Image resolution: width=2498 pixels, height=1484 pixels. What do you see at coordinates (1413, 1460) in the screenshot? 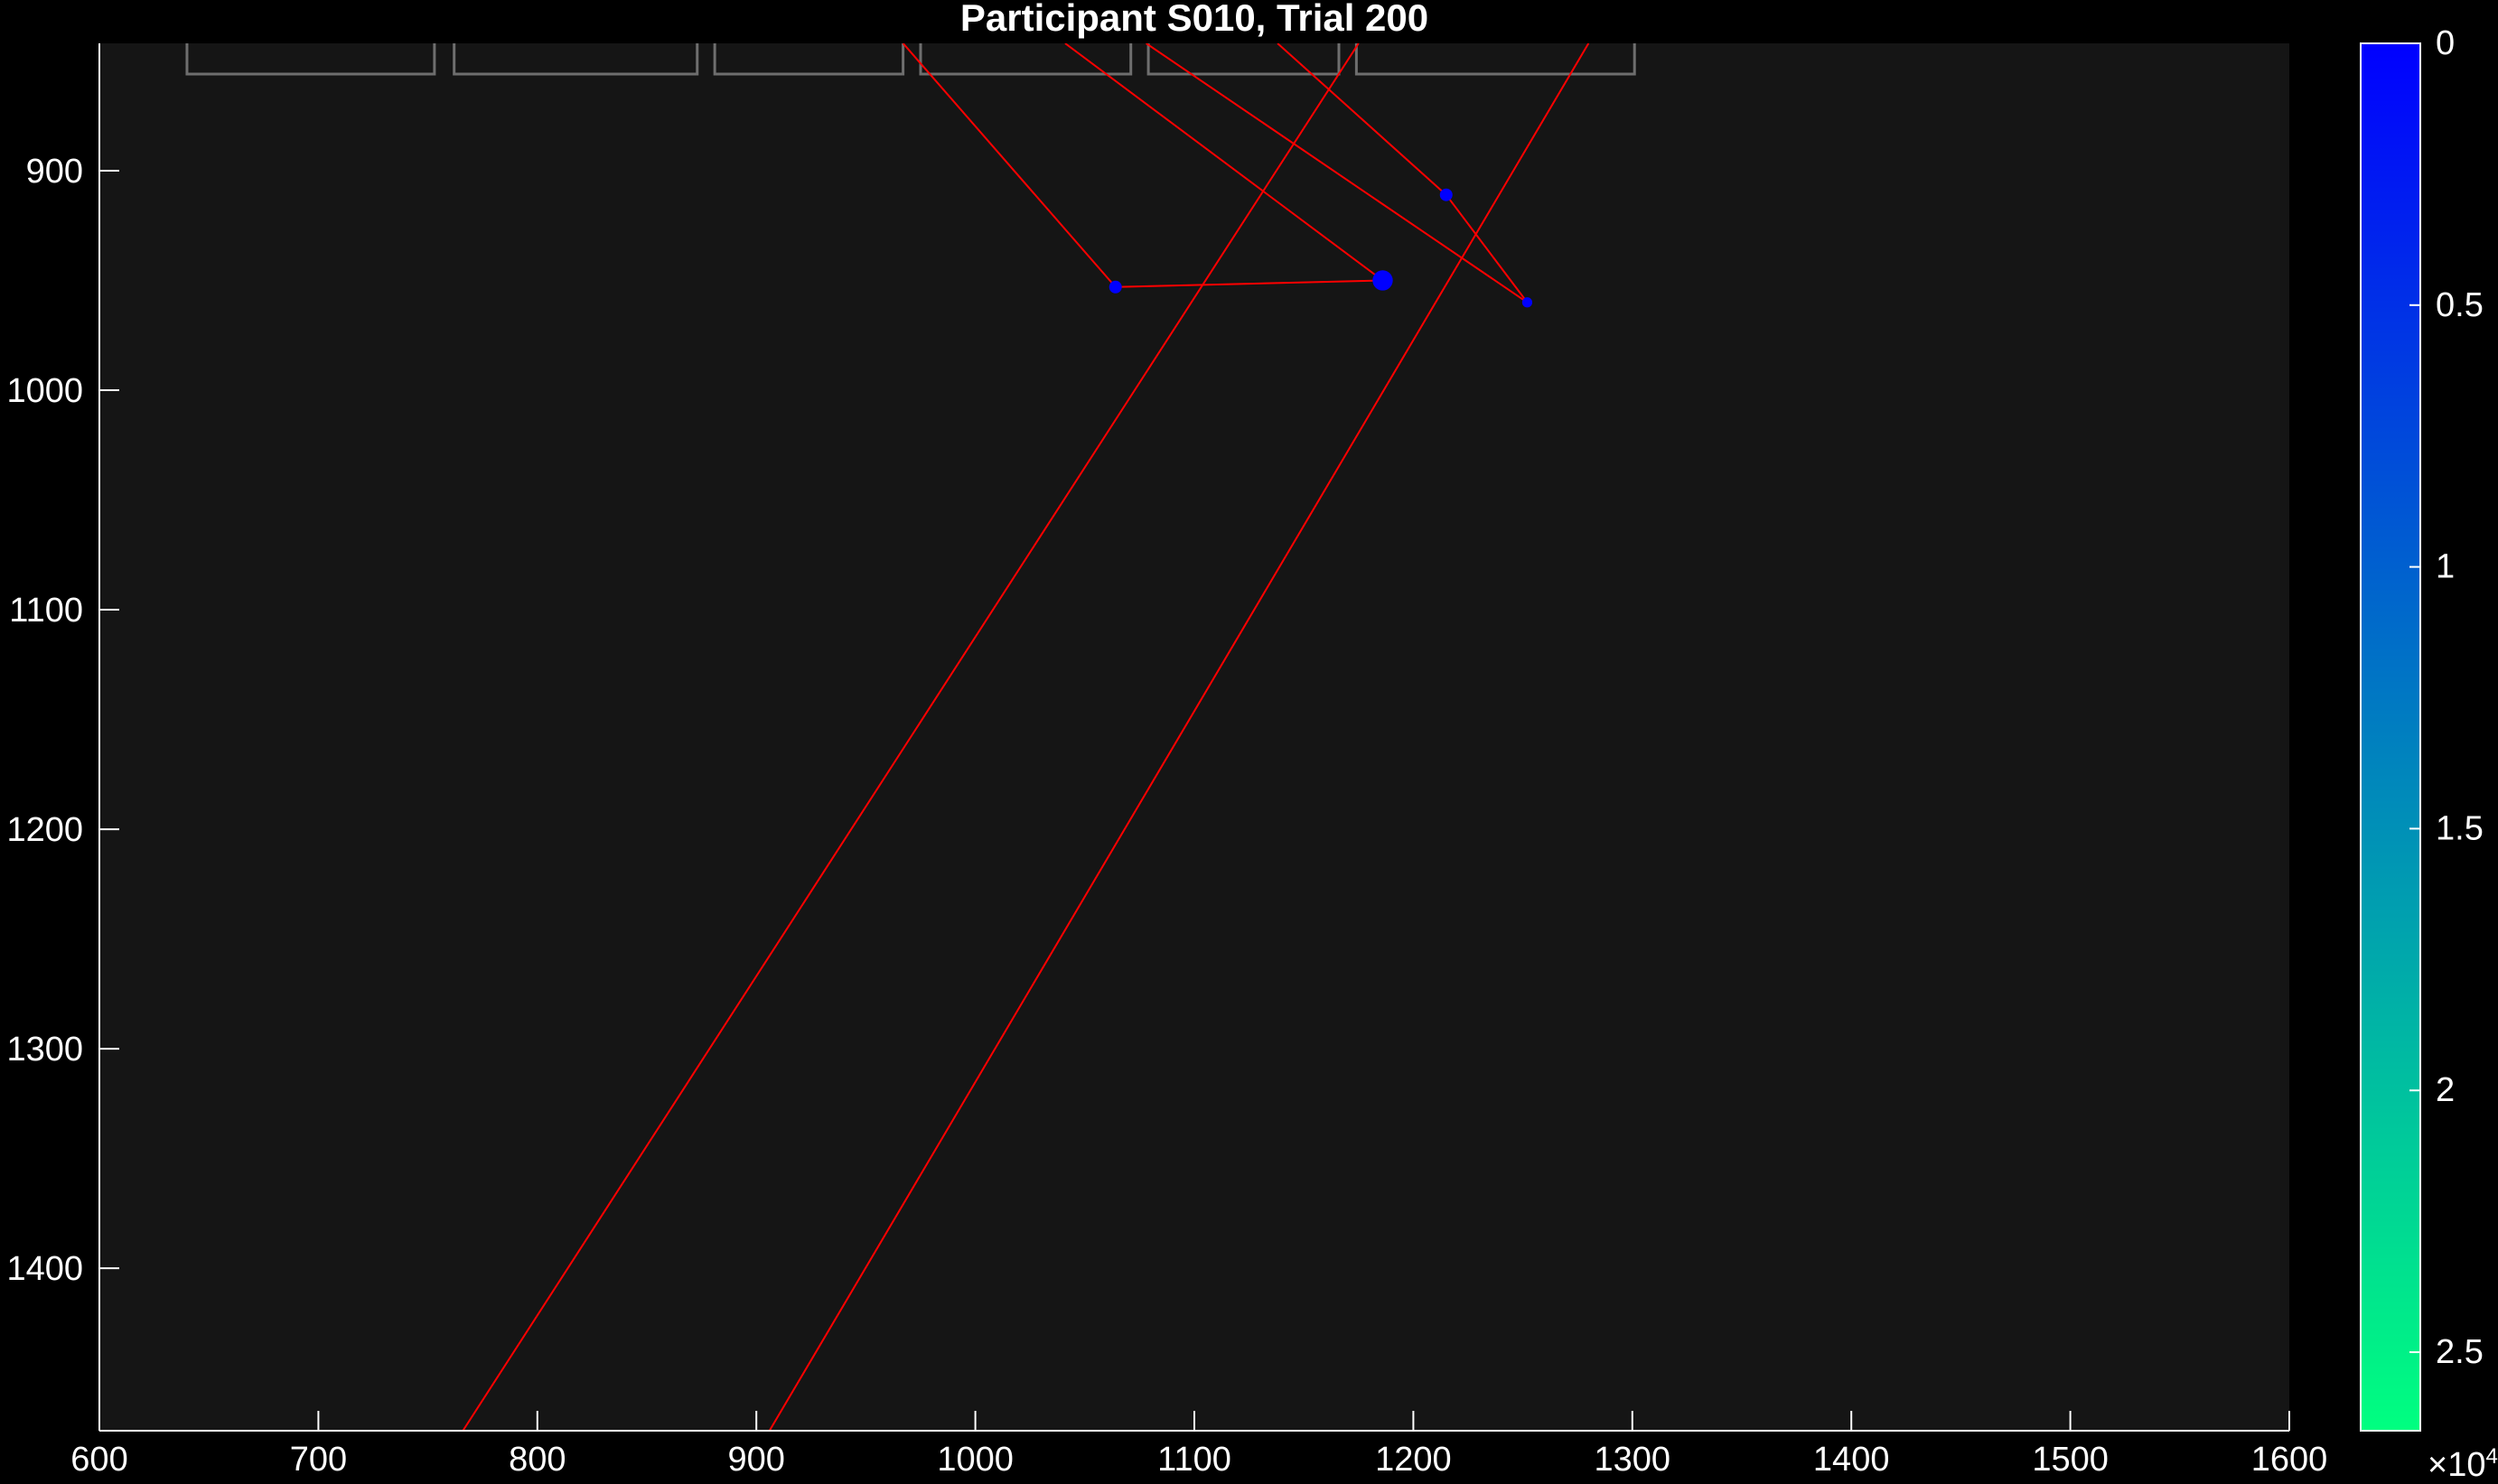
I see `x-tick-label: 1200` at bounding box center [1413, 1460].